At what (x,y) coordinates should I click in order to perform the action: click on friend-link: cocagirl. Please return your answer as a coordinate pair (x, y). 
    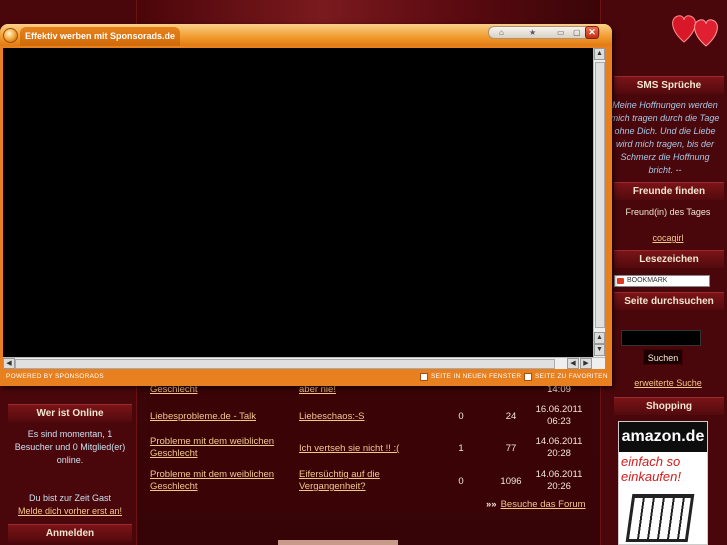
    Looking at the image, I should click on (667, 238).